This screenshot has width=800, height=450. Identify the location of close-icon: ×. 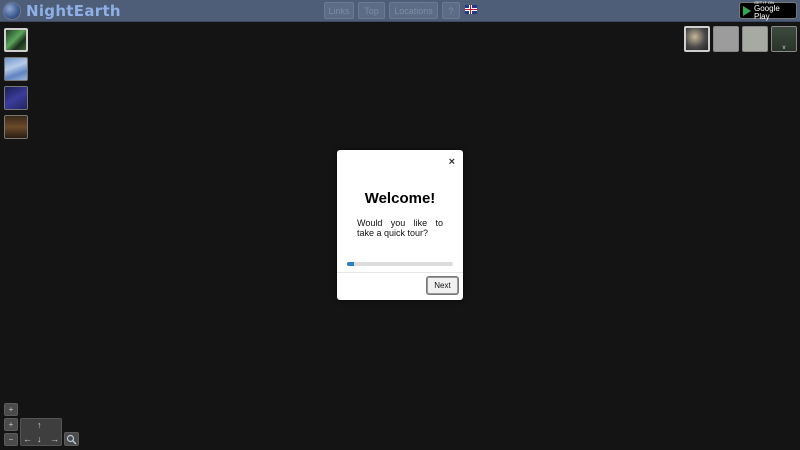
(452, 162).